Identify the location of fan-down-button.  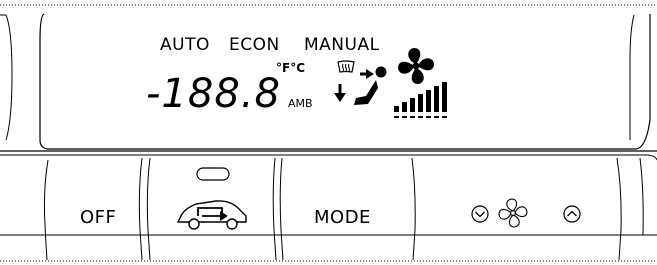
(480, 214).